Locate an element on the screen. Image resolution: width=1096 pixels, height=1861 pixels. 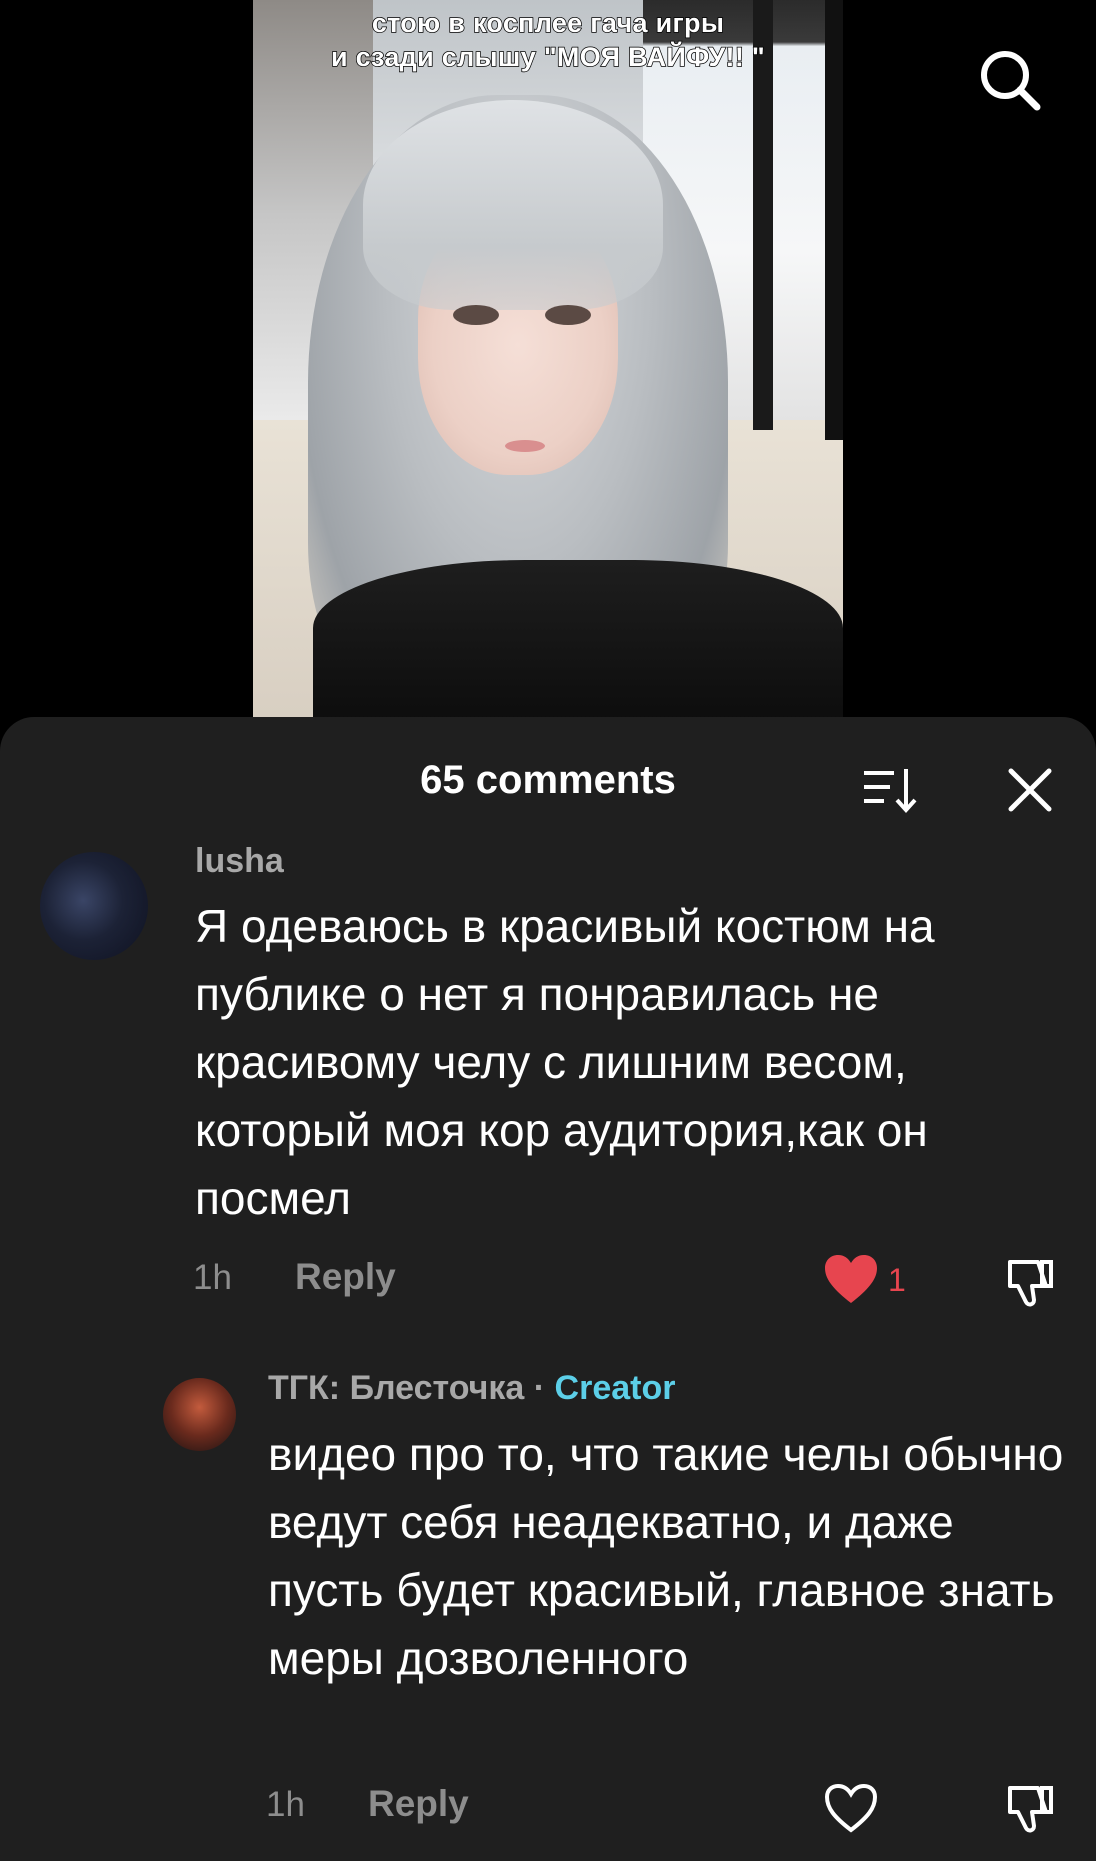
cosplayer-outfit is located at coordinates (578, 639).